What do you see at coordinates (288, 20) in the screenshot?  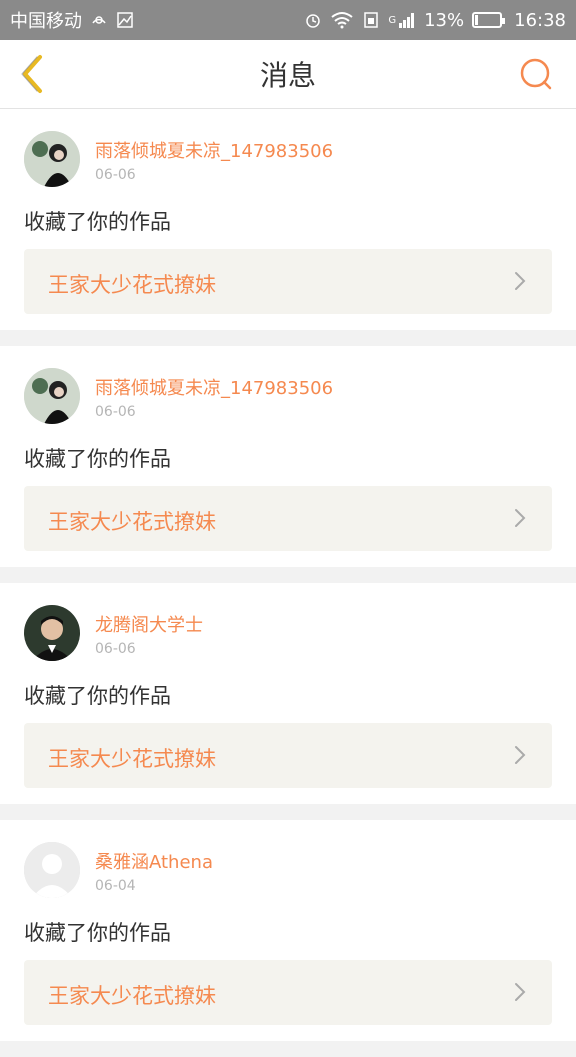 I see `status-bar: 中国移动 G 13% 16:38` at bounding box center [288, 20].